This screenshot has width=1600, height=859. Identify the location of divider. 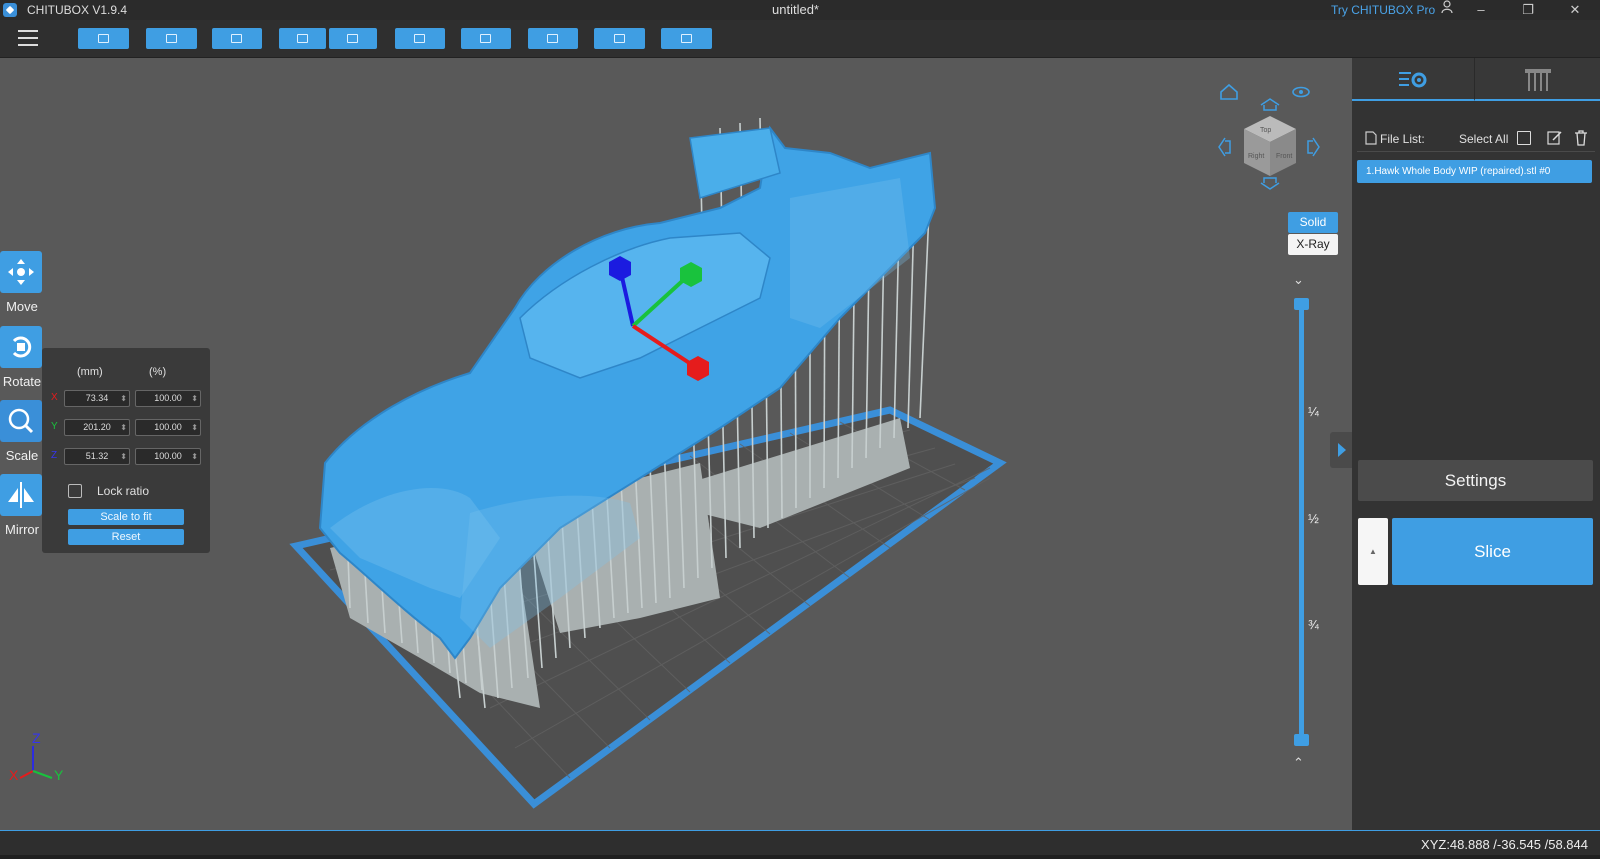
(1476, 151).